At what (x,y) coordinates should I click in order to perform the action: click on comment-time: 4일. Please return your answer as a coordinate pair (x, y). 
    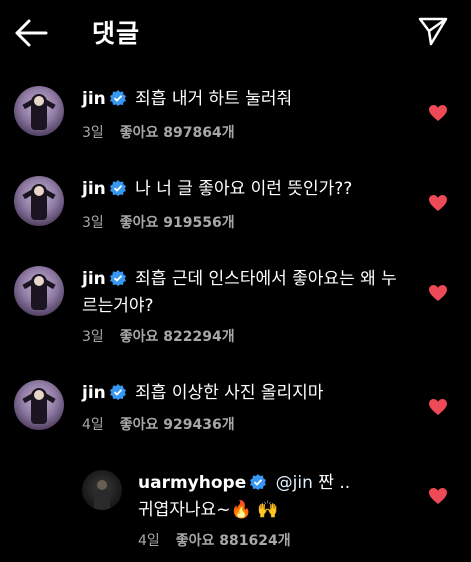
    Looking at the image, I should click on (93, 425).